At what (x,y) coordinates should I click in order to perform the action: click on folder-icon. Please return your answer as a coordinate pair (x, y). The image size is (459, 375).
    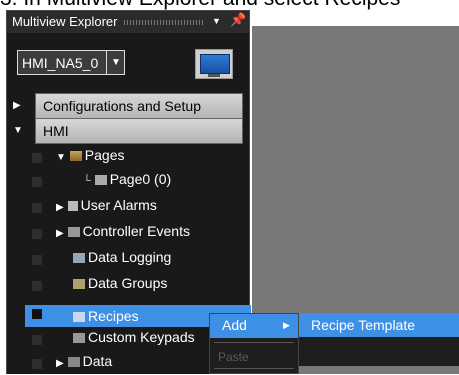
    Looking at the image, I should click on (75, 156).